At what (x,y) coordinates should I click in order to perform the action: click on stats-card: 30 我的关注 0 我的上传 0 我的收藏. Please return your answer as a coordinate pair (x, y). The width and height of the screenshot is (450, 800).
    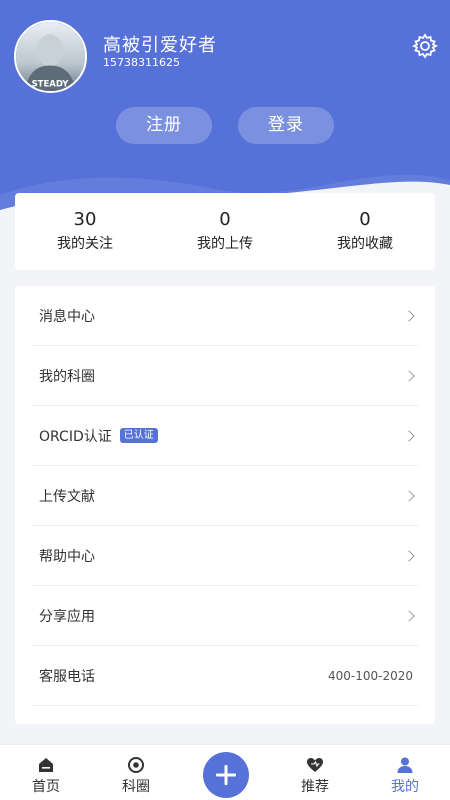
    Looking at the image, I should click on (225, 231).